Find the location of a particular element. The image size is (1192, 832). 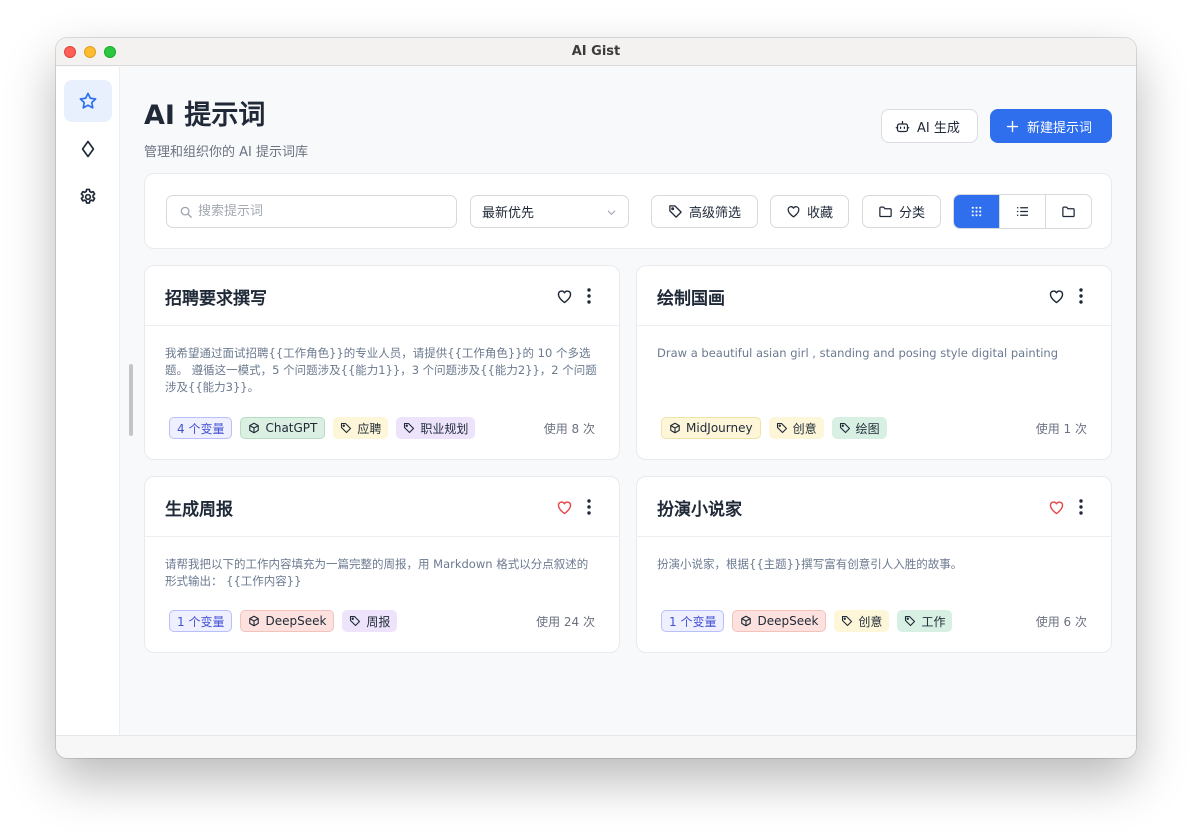

ai-generate-button: AI 生成 is located at coordinates (929, 126).